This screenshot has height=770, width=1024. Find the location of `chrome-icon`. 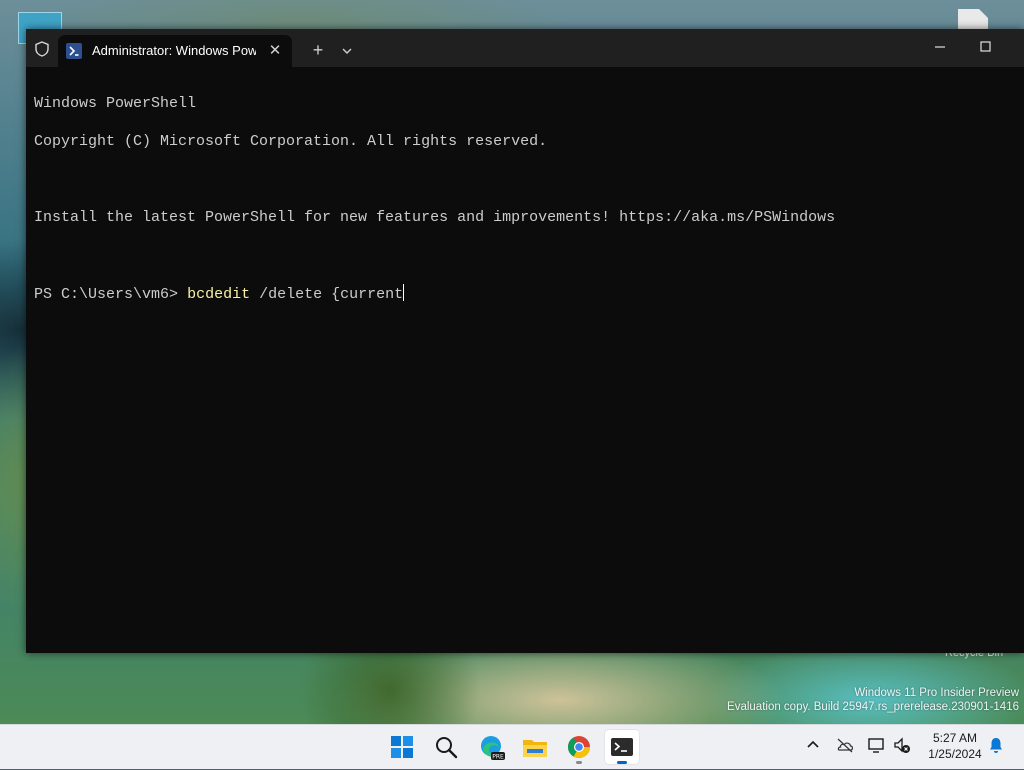

chrome-icon is located at coordinates (579, 747).